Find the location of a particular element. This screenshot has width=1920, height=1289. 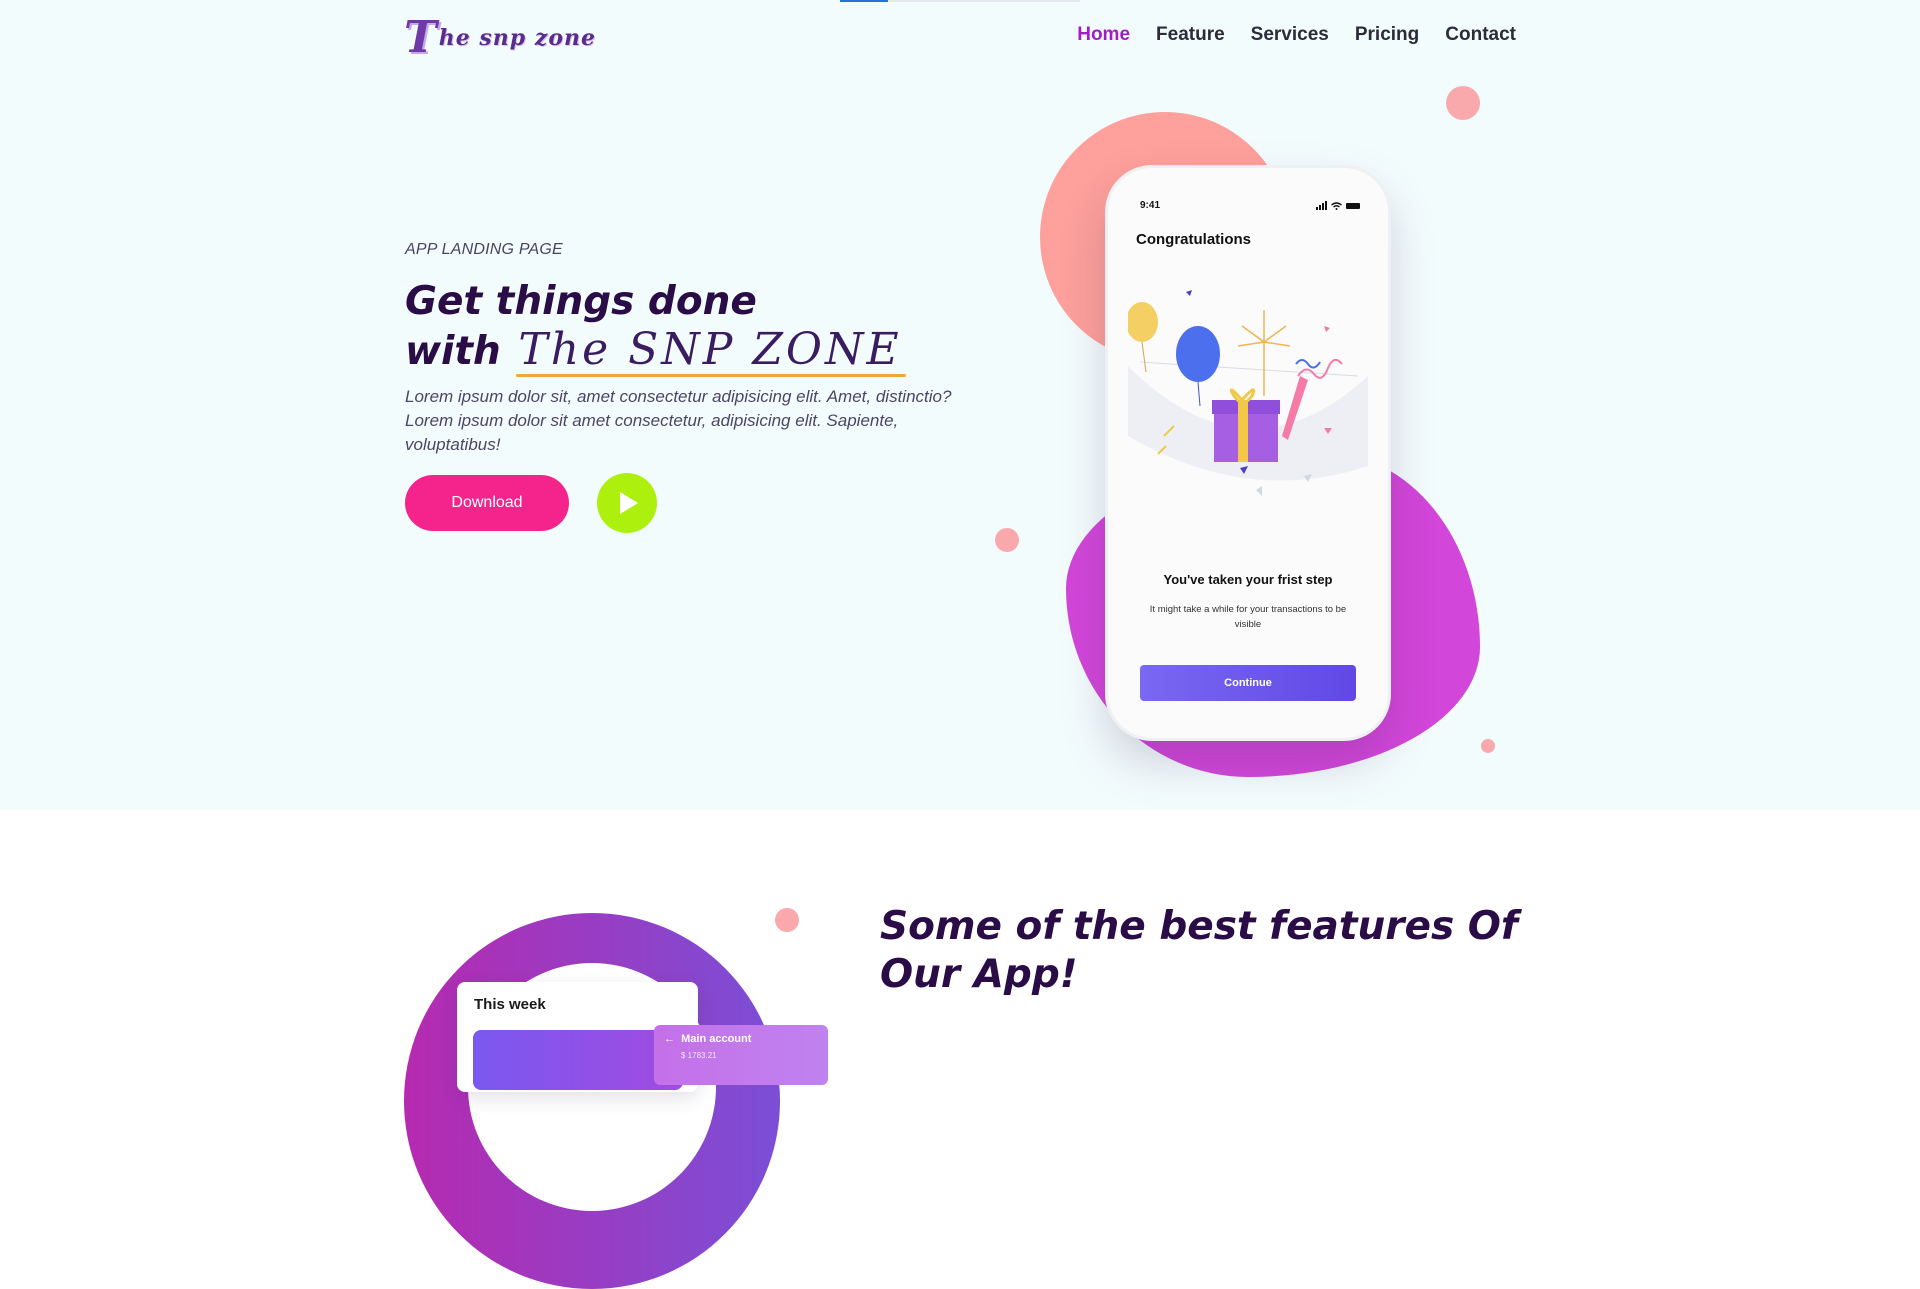

nav-pricing: Pricing is located at coordinates (1387, 35).